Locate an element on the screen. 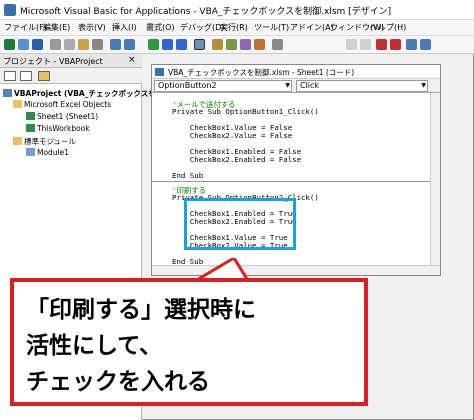 The width and height of the screenshot is (474, 420). tree-item-sheet1: Sheet1 (Sheet1) is located at coordinates (62, 116).